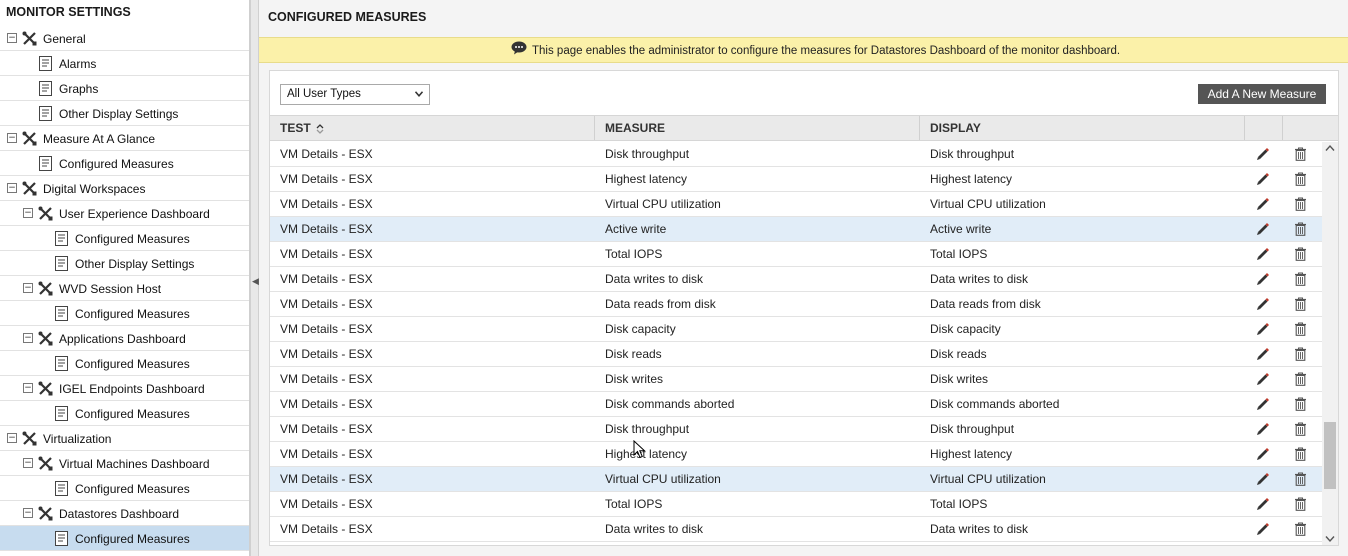  Describe the element at coordinates (324, 94) in the screenshot. I see `user-type-select-value: All User Types` at that location.